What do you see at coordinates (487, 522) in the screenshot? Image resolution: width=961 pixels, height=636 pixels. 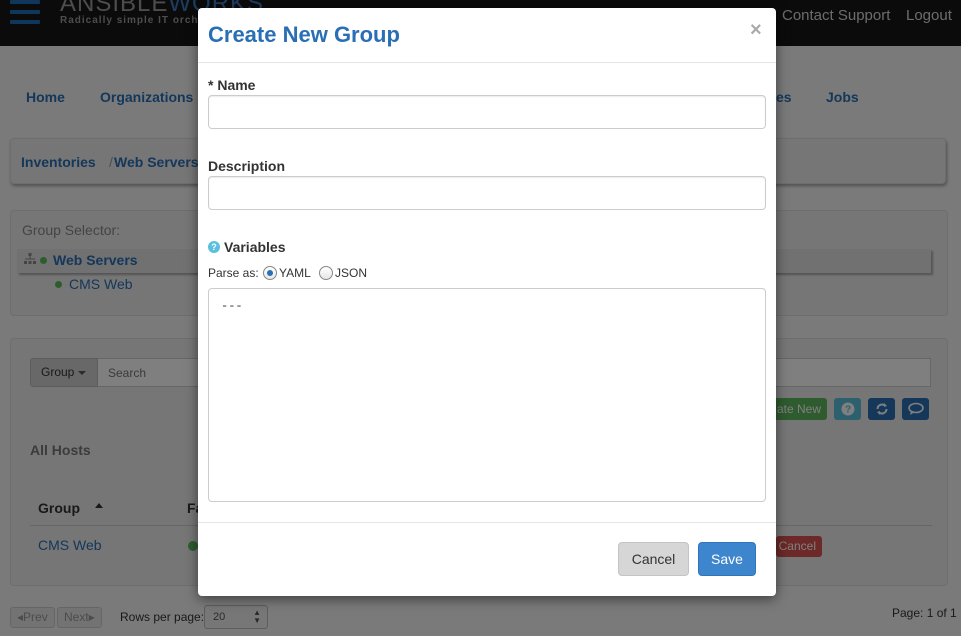 I see `dialog-footer-divider` at bounding box center [487, 522].